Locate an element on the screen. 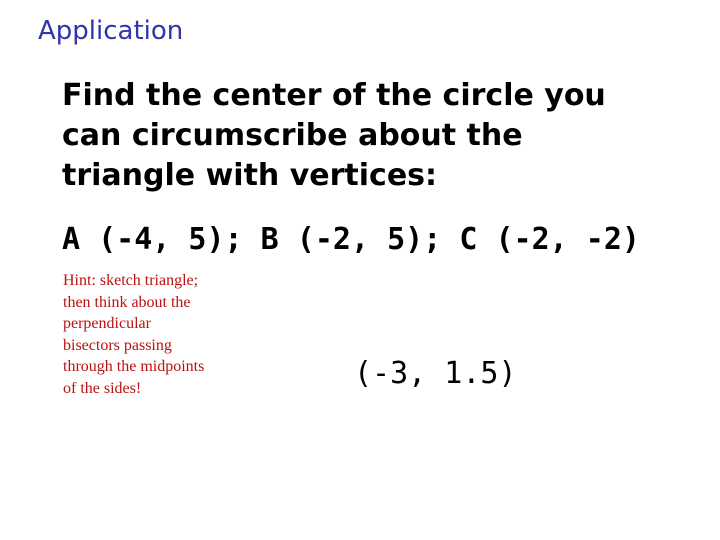  hint-line: then think about the is located at coordinates (127, 302).